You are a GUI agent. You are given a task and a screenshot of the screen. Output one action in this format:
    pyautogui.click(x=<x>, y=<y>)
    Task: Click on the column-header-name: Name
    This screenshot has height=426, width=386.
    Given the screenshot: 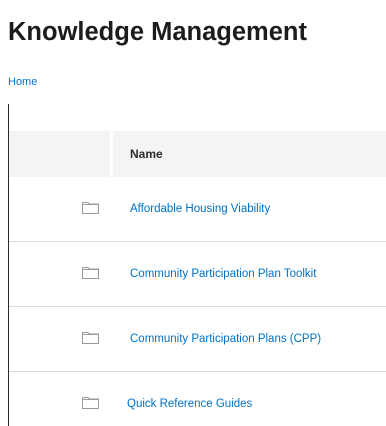 What is the action you would take?
    pyautogui.click(x=146, y=154)
    